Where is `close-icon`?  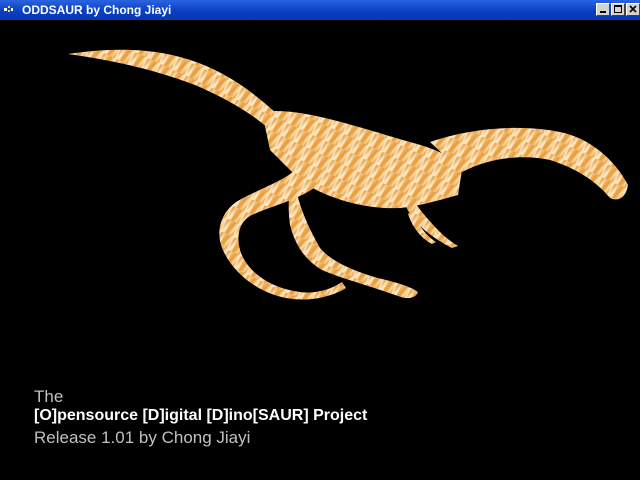 close-icon is located at coordinates (633, 9).